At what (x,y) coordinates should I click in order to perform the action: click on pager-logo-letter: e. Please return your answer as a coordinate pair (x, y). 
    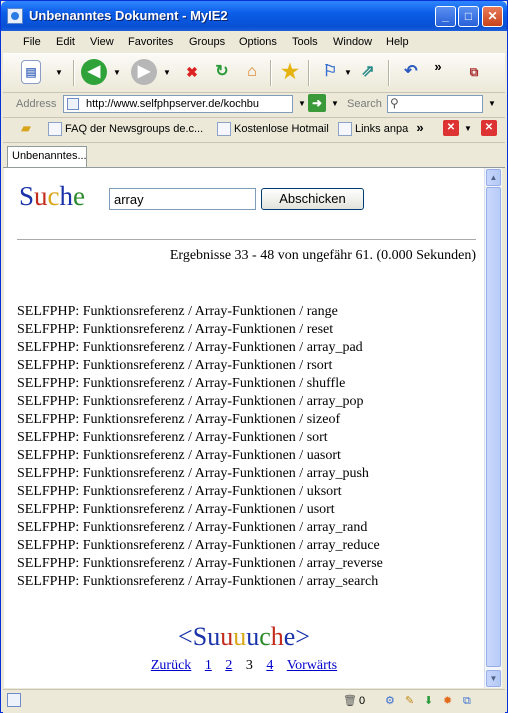
    Looking at the image, I should click on (289, 636).